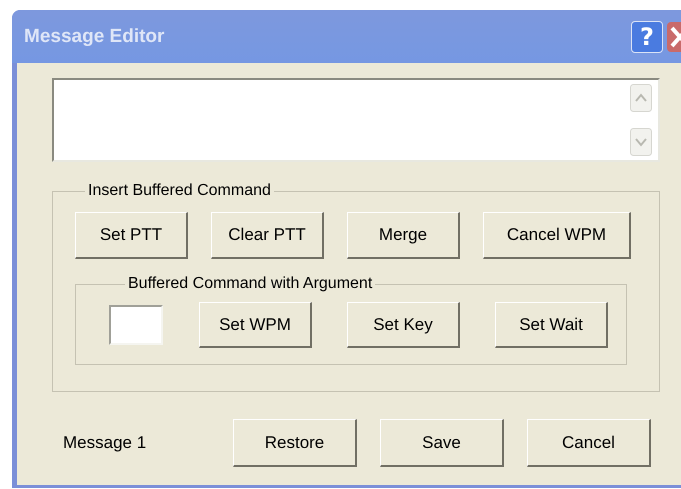  Describe the element at coordinates (589, 443) in the screenshot. I see `dialog-button: Cancel` at that location.